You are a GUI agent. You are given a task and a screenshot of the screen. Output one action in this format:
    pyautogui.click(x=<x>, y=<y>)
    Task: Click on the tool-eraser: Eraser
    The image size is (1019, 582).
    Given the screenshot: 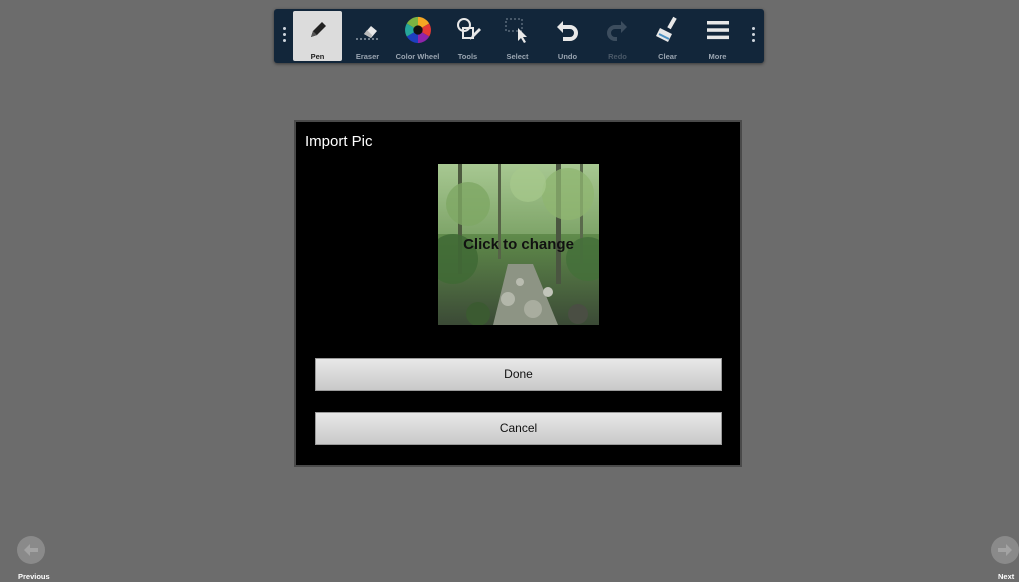 What is the action you would take?
    pyautogui.click(x=367, y=36)
    